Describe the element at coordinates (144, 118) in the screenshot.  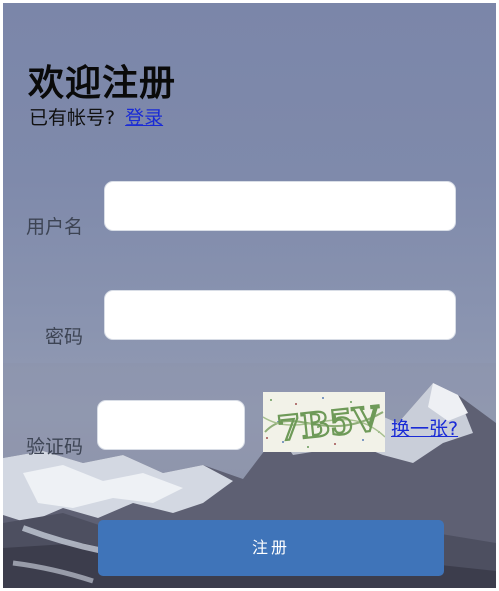
I see `login-link: 登录` at that location.